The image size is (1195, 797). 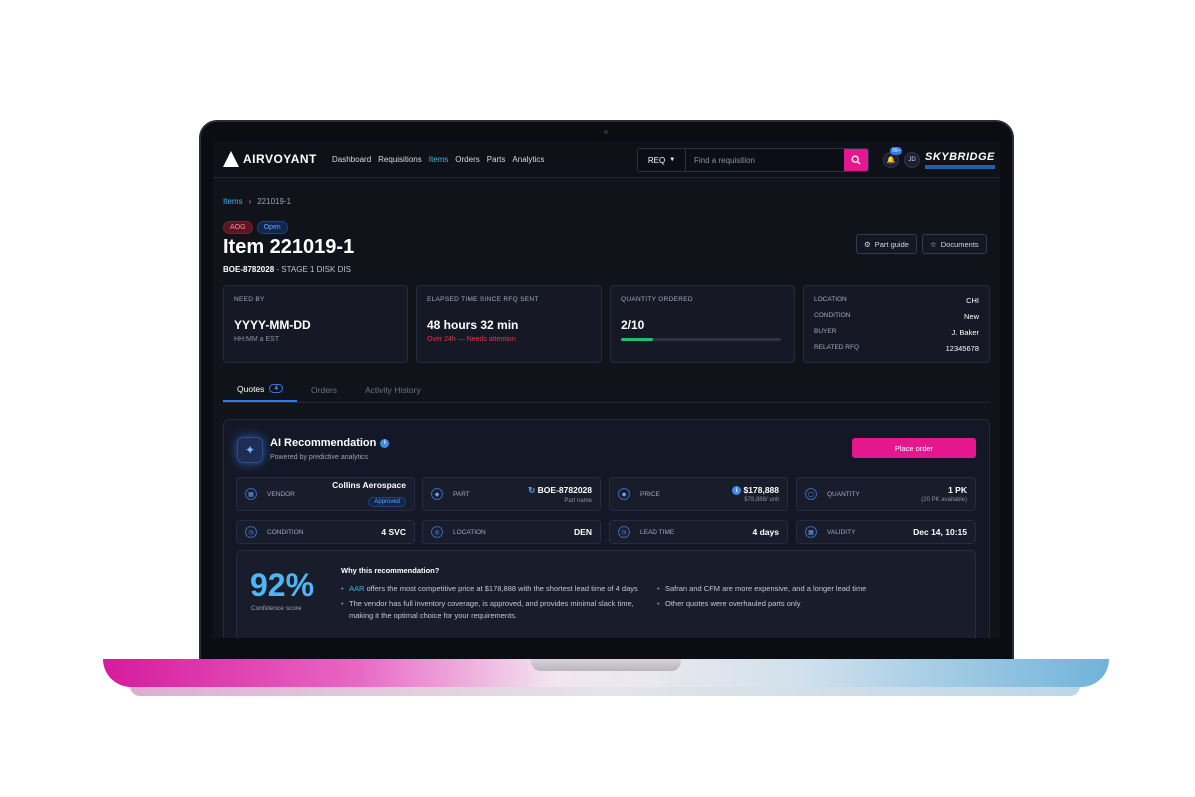 I want to click on detail-value: 12345678, so click(x=962, y=348).